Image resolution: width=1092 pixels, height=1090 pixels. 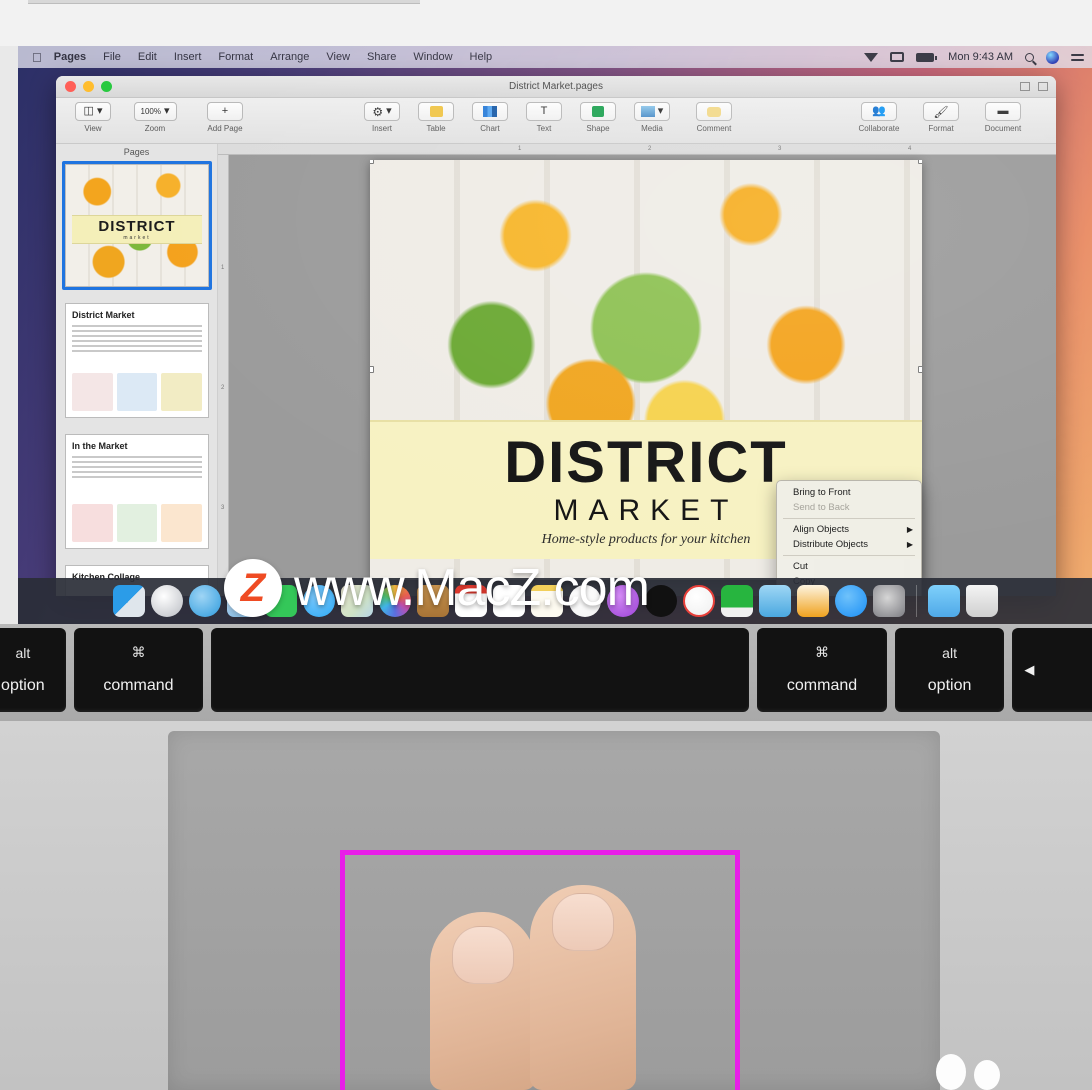 What do you see at coordinates (920, 369) in the screenshot?
I see `selection-handle-right` at bounding box center [920, 369].